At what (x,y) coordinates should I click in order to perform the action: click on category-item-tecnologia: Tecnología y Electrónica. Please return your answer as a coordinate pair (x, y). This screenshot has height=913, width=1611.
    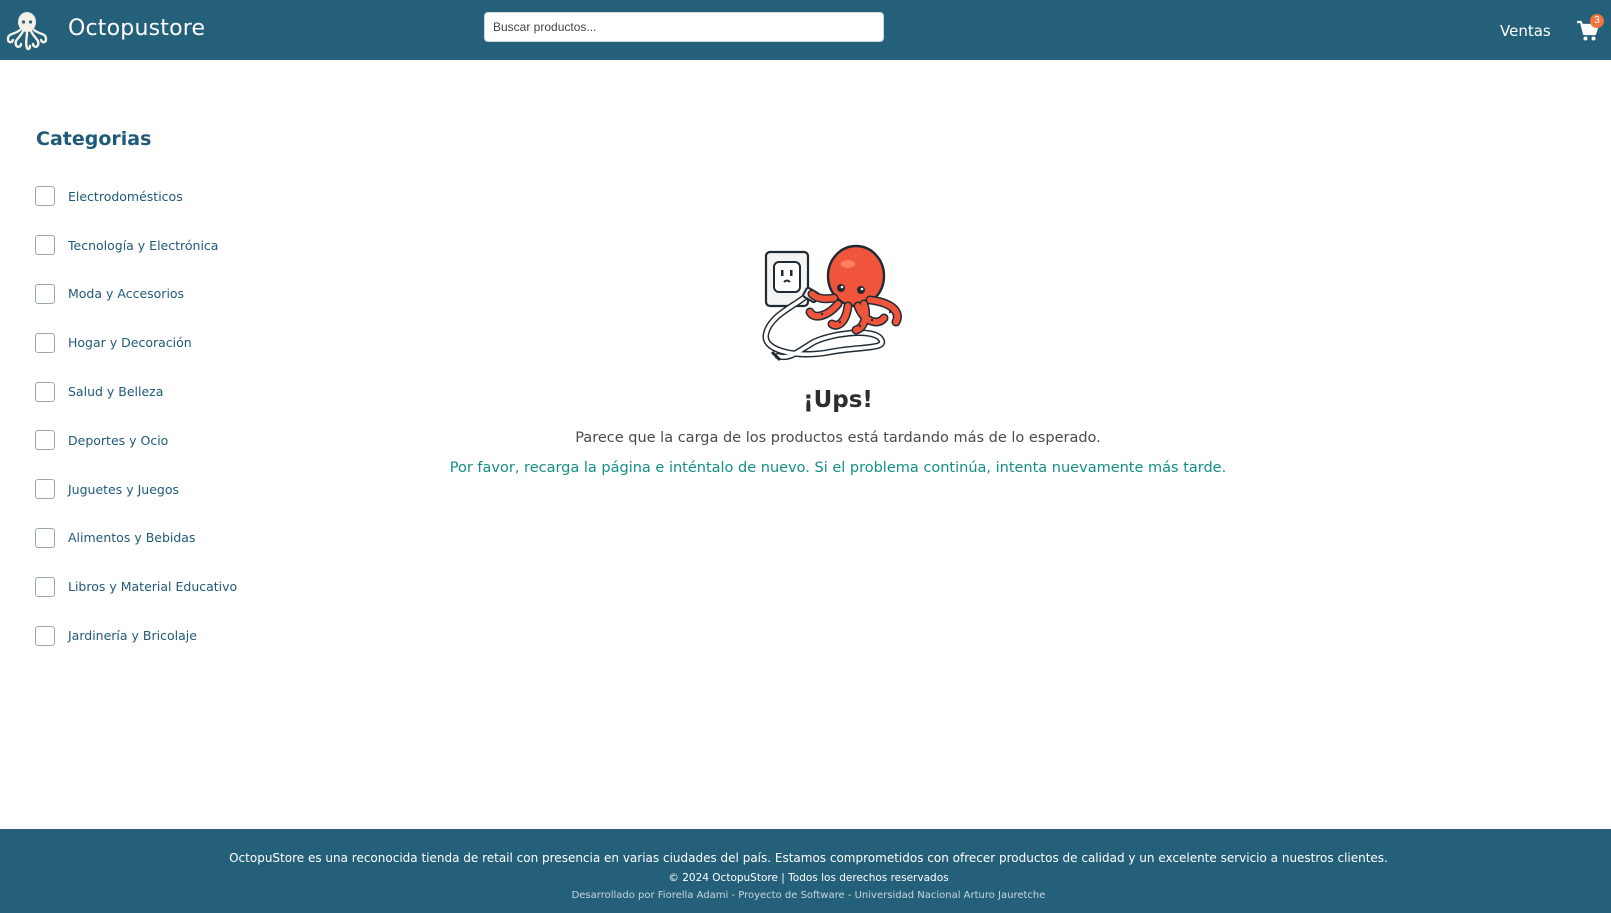
    Looking at the image, I should click on (165, 245).